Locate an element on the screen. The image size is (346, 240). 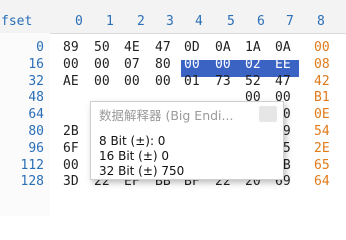
column-header-5: 5 is located at coordinates (231, 21).